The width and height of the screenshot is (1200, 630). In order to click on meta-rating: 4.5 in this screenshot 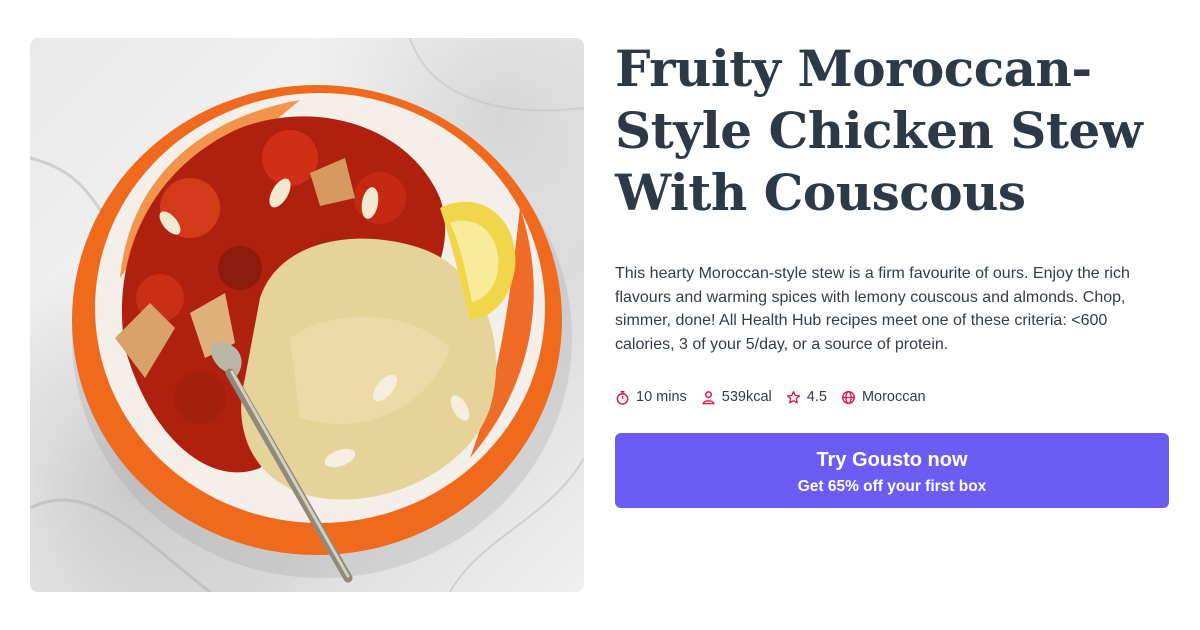, I will do `click(806, 397)`.